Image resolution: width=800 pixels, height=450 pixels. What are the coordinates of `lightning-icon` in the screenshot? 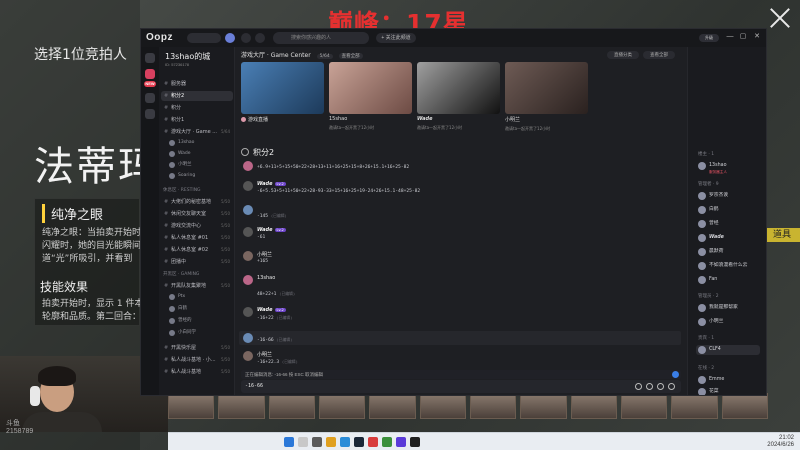 It's located at (150, 114).